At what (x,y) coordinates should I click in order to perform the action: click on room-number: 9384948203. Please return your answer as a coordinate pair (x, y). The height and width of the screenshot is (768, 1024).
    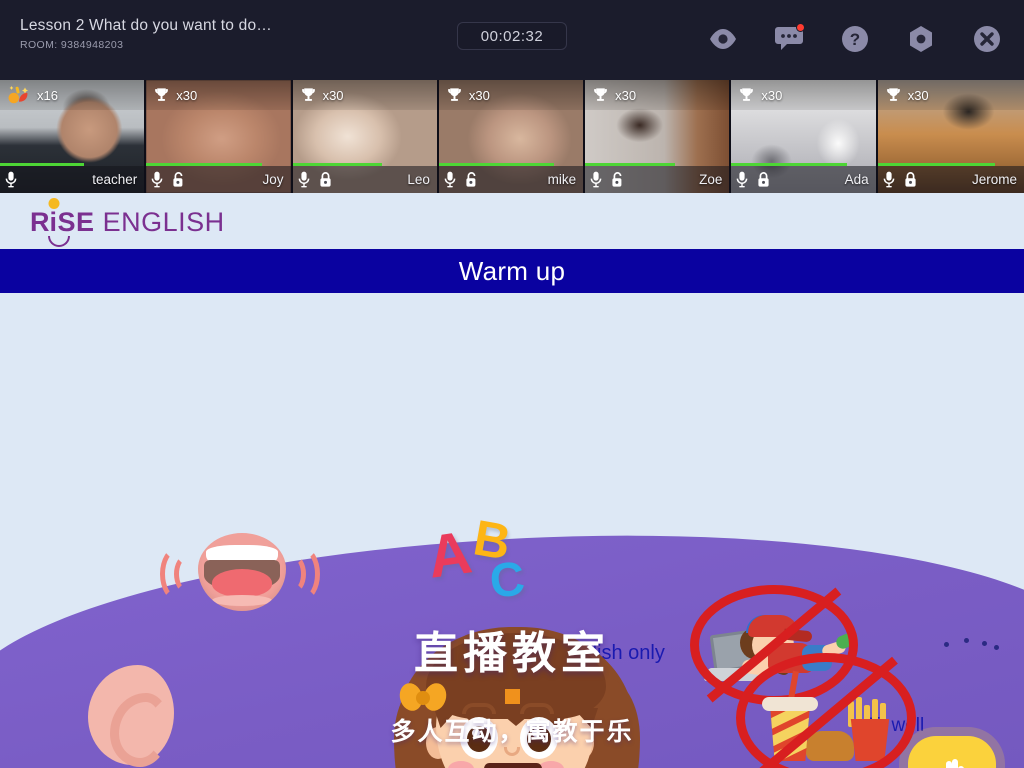
    Looking at the image, I should click on (92, 45).